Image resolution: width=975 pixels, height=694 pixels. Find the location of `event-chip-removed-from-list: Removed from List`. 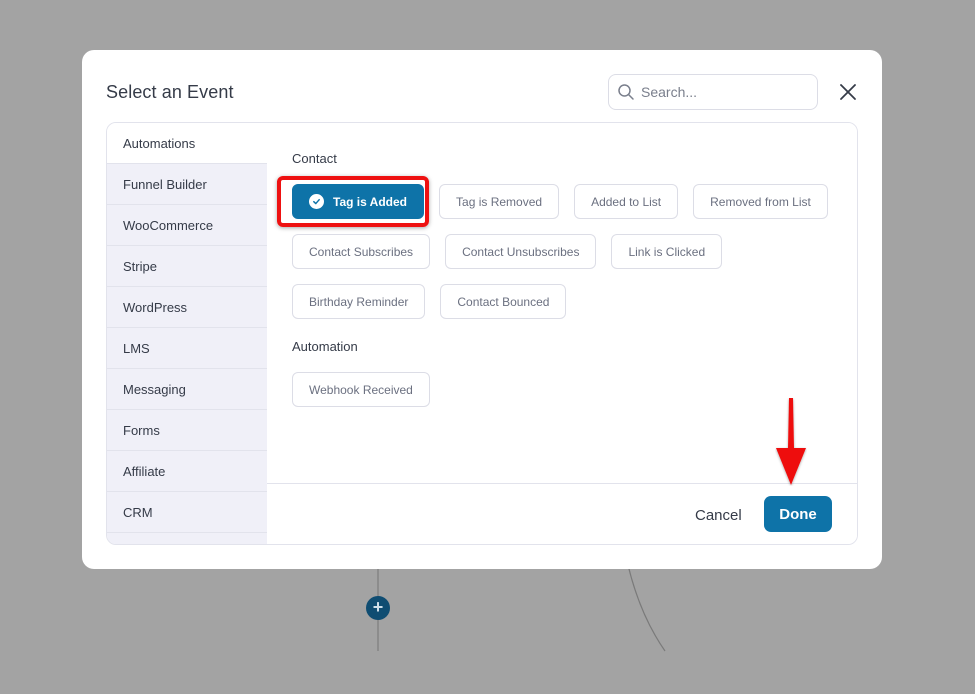

event-chip-removed-from-list: Removed from List is located at coordinates (760, 201).